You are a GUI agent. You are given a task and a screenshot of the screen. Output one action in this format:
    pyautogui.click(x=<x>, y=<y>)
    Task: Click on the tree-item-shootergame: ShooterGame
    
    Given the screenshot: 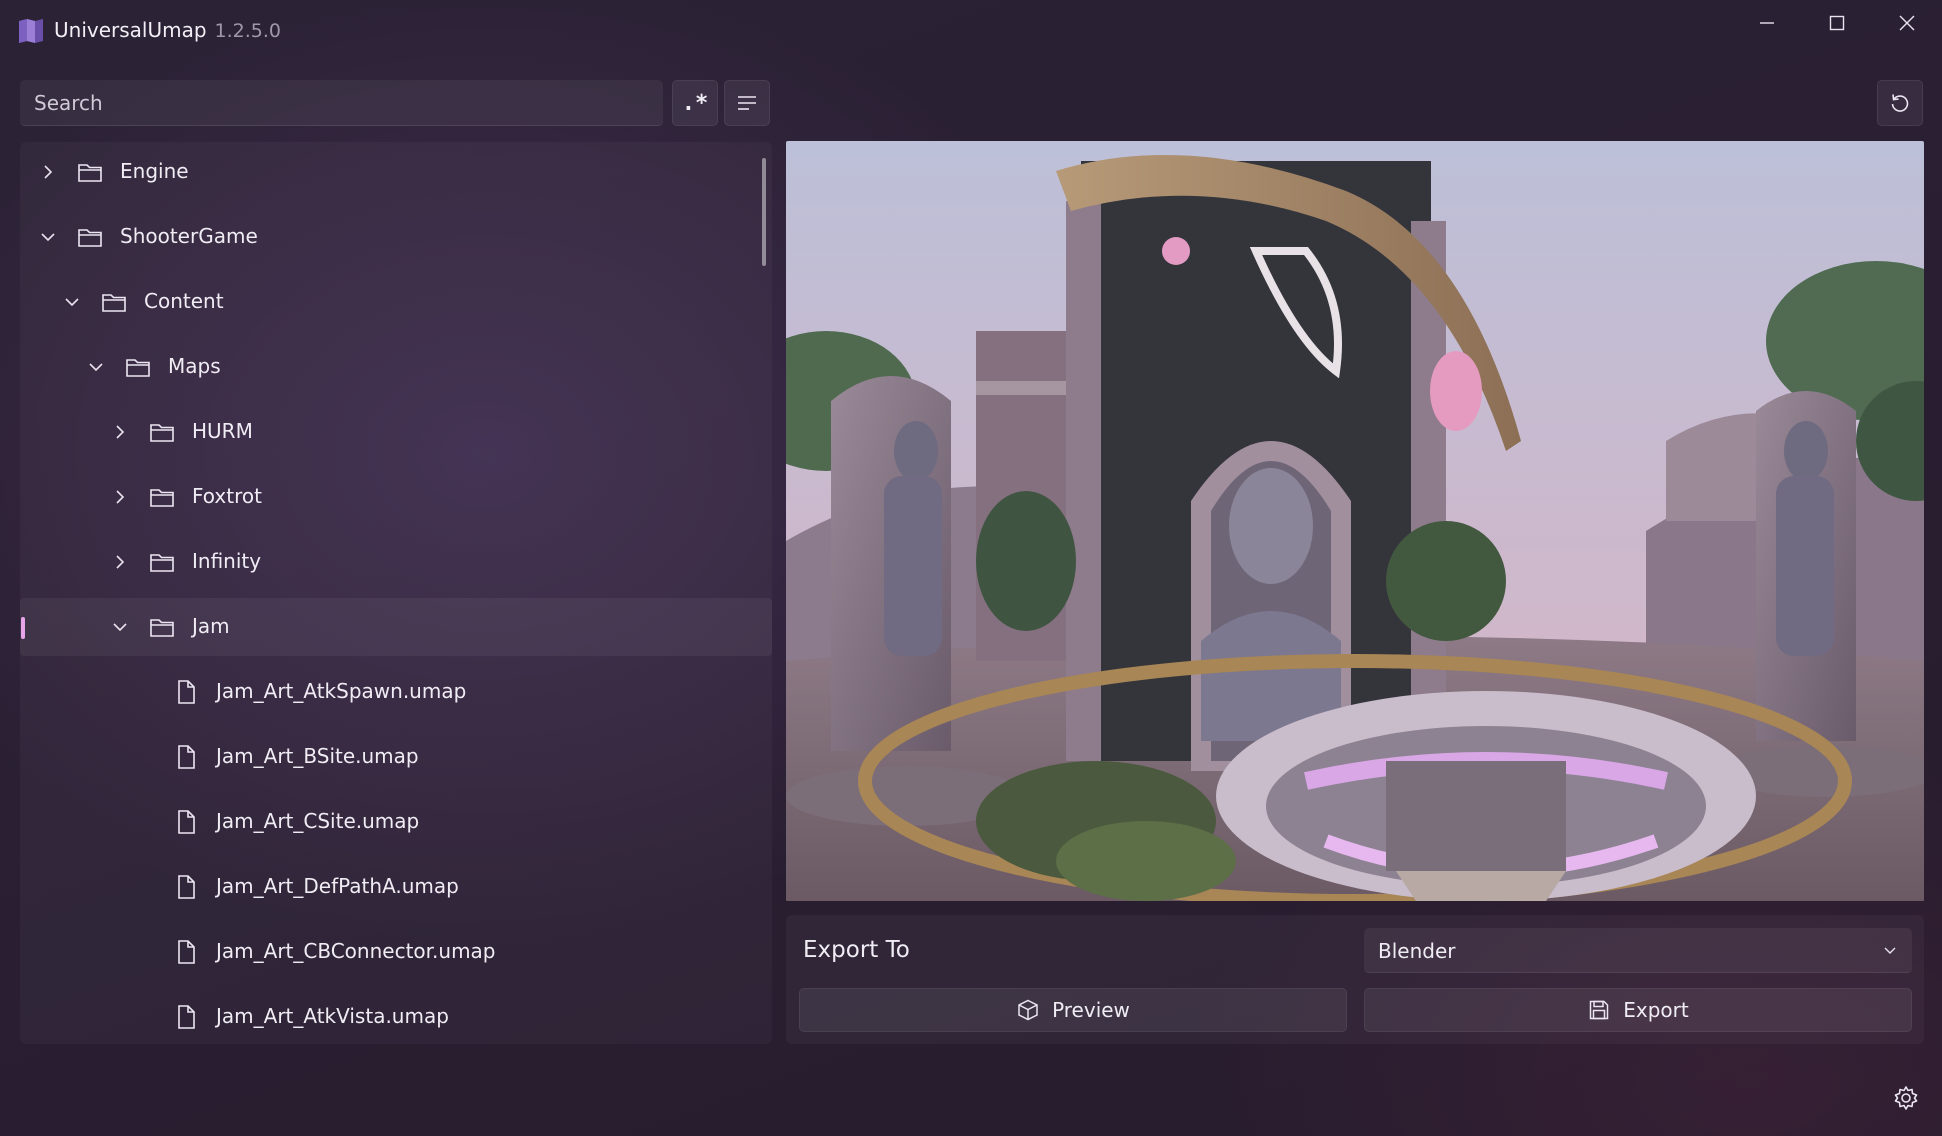 What is the action you would take?
    pyautogui.click(x=396, y=237)
    